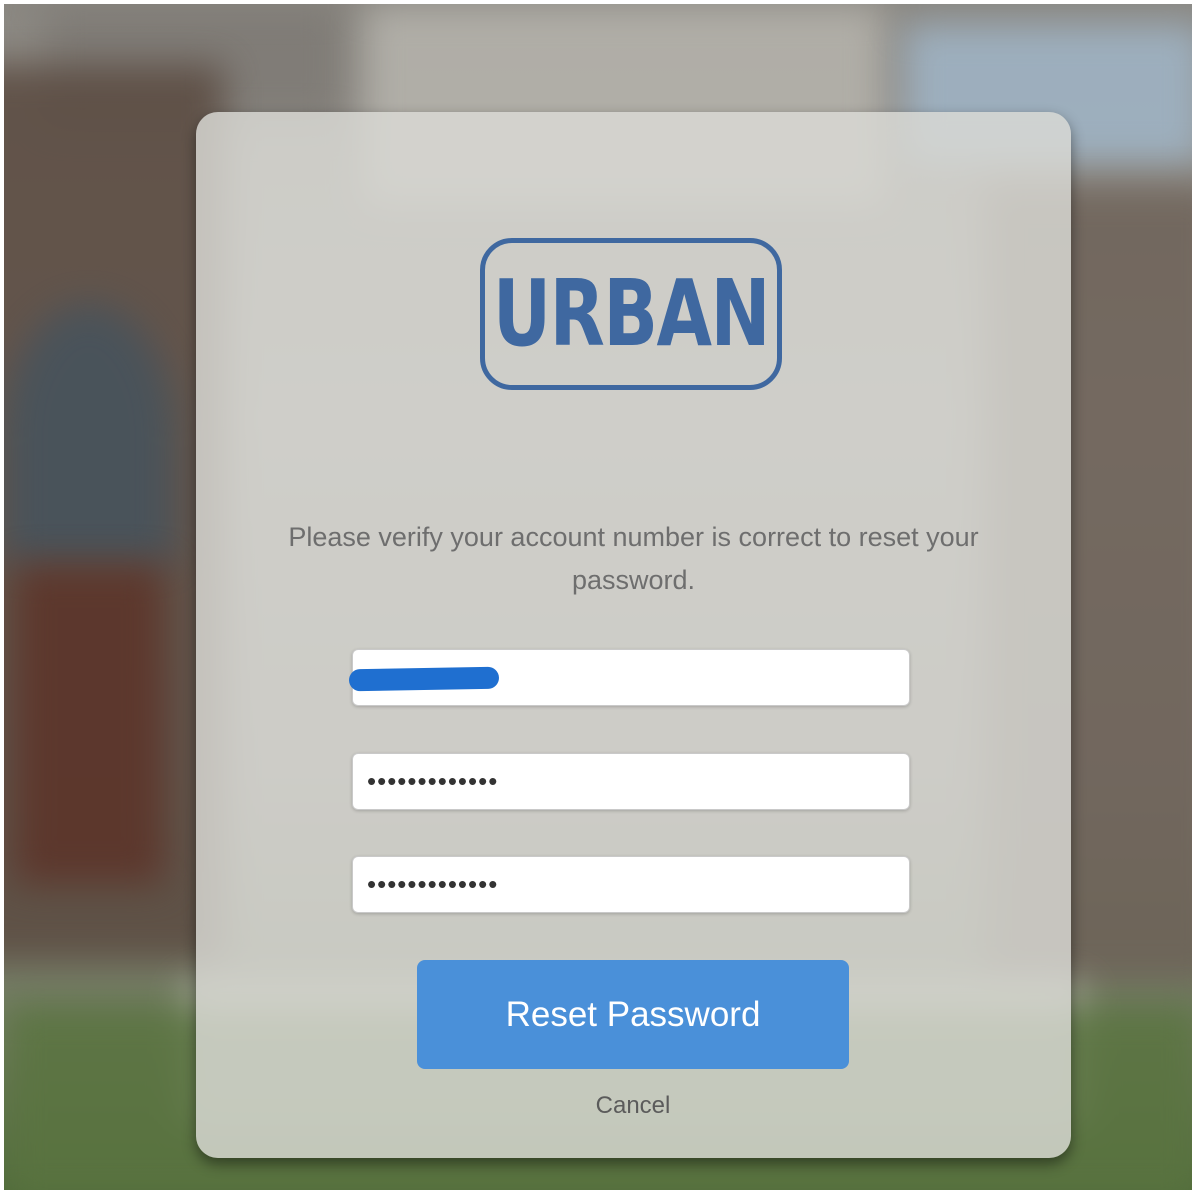  I want to click on logo-text: URBAN, so click(631, 313).